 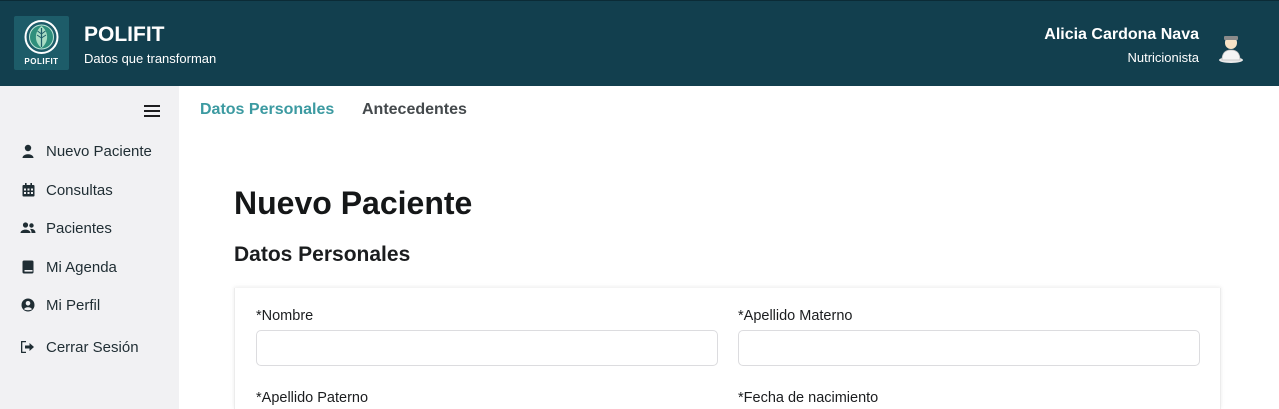 What do you see at coordinates (28, 305) in the screenshot?
I see `user-circle-icon` at bounding box center [28, 305].